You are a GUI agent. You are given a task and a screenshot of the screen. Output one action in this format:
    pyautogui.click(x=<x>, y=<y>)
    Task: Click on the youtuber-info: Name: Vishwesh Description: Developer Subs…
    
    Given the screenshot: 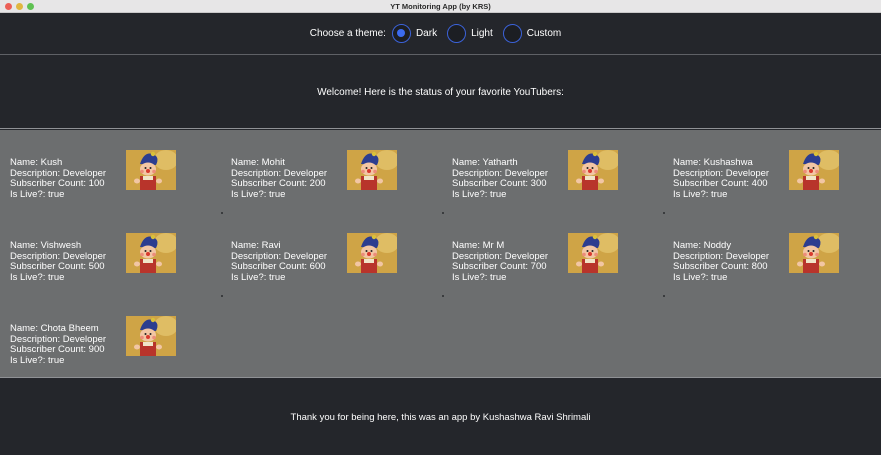 What is the action you would take?
    pyautogui.click(x=58, y=261)
    